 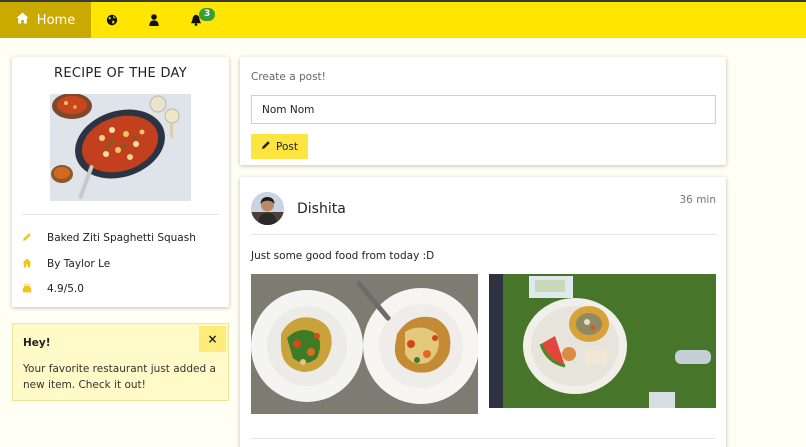 I want to click on post-button: Post, so click(x=279, y=146).